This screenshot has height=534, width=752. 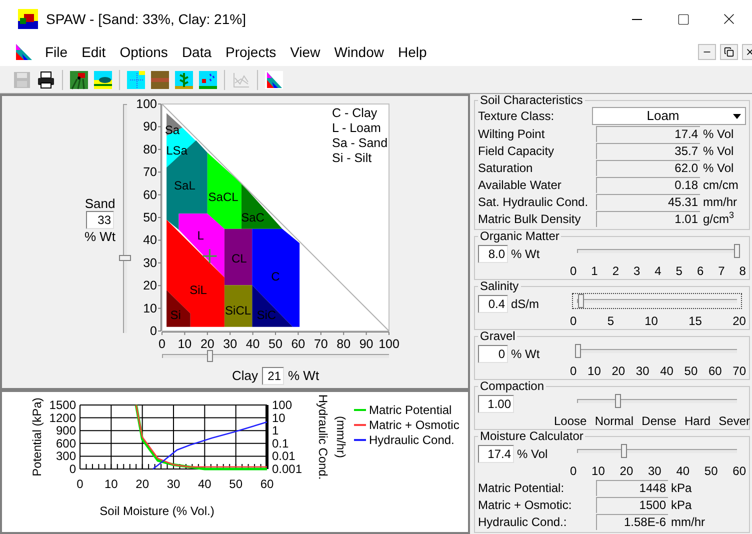 I want to click on field-label: Texture Class:, so click(x=517, y=116).